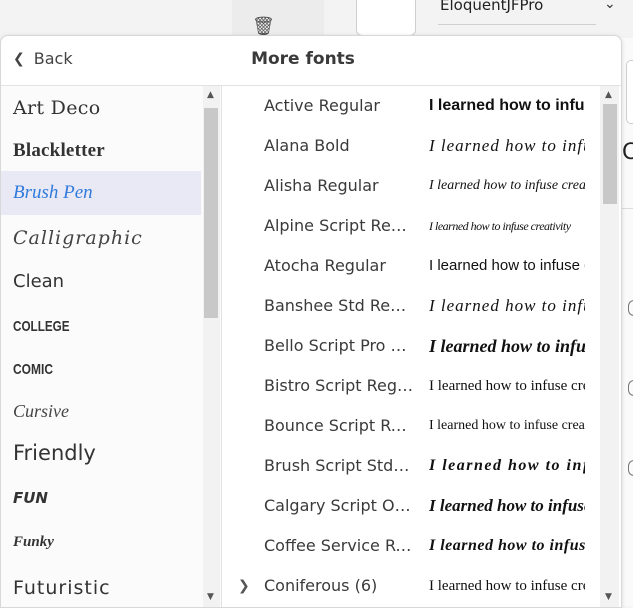  I want to click on font-list-scrollbar-thumb, so click(610, 154).